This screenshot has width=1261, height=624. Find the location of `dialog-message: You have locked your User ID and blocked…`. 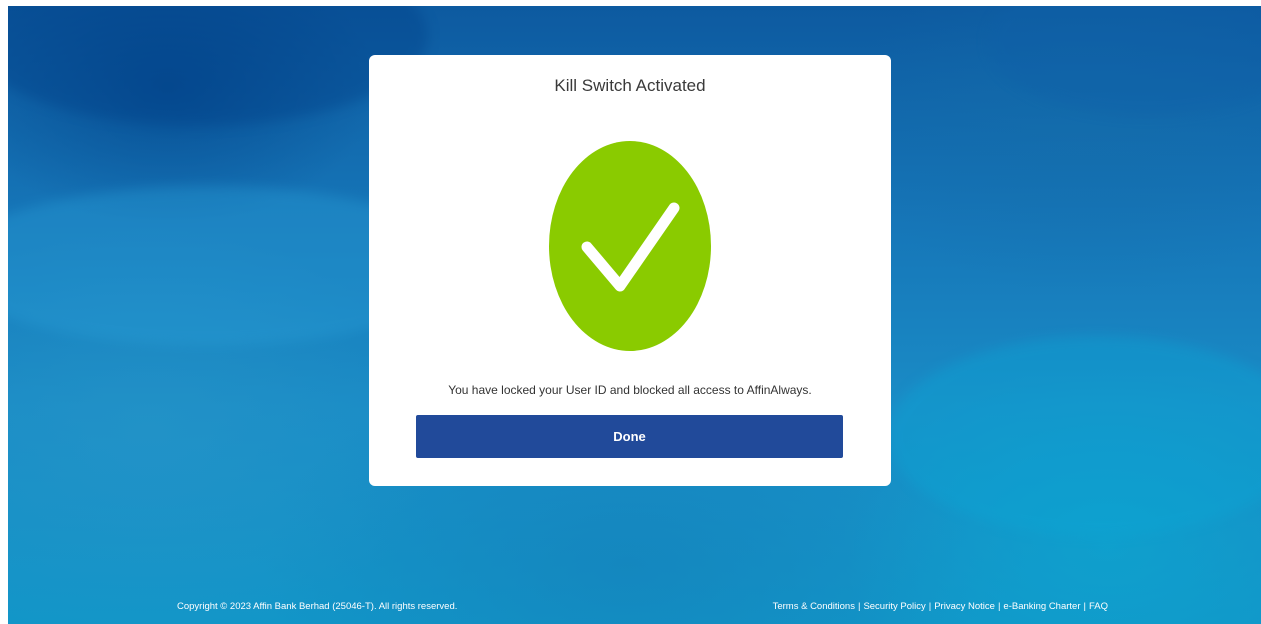

dialog-message: You have locked your User ID and blocked… is located at coordinates (630, 390).